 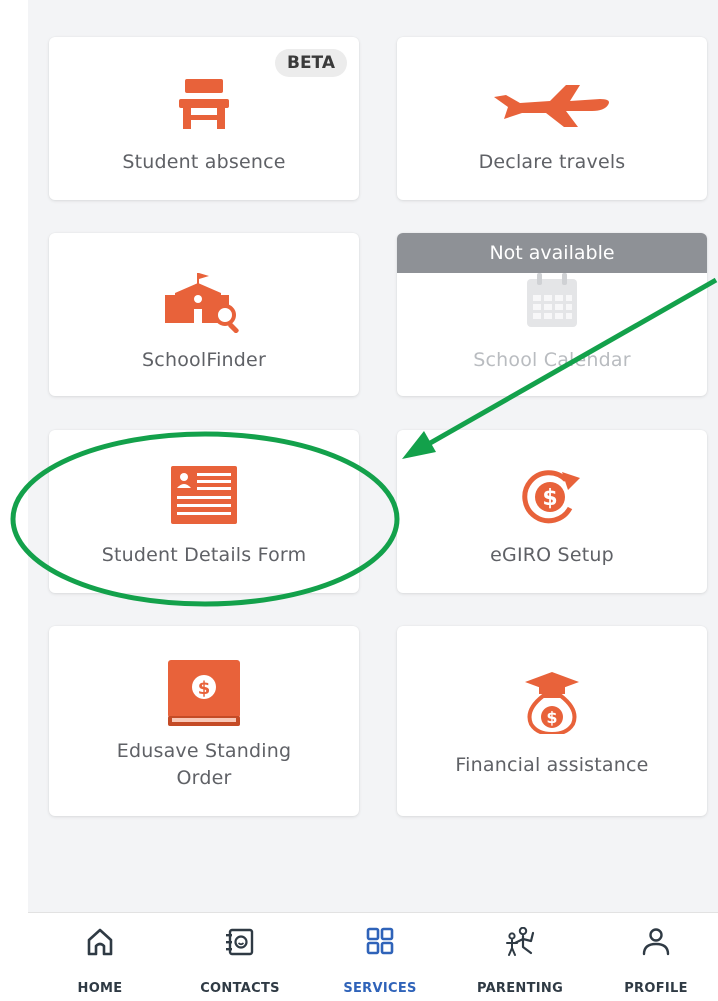 What do you see at coordinates (552, 253) in the screenshot?
I see `not-available-banner: Not available` at bounding box center [552, 253].